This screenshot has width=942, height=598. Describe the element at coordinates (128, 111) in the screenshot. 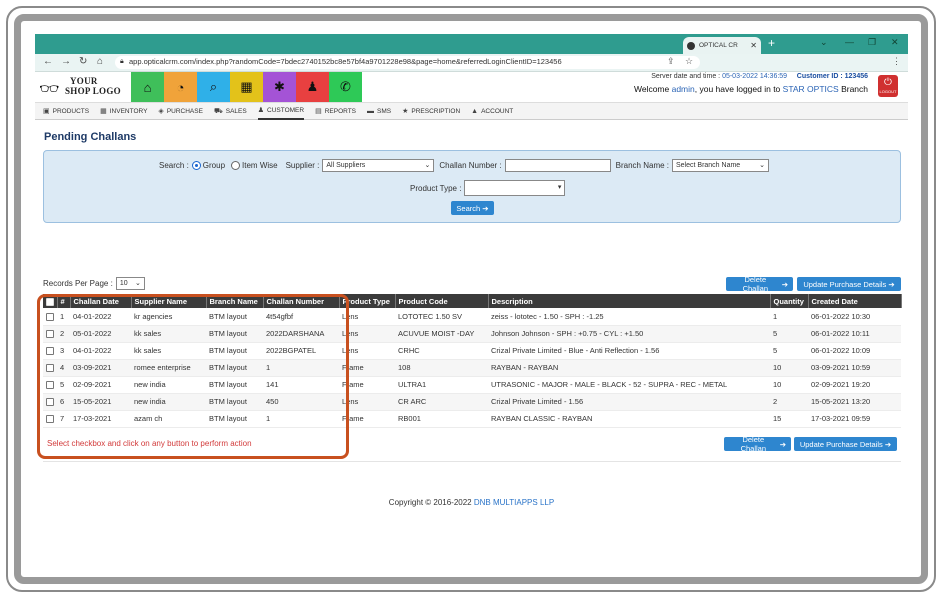

I see `nav-item-label: INVENTORY` at that location.